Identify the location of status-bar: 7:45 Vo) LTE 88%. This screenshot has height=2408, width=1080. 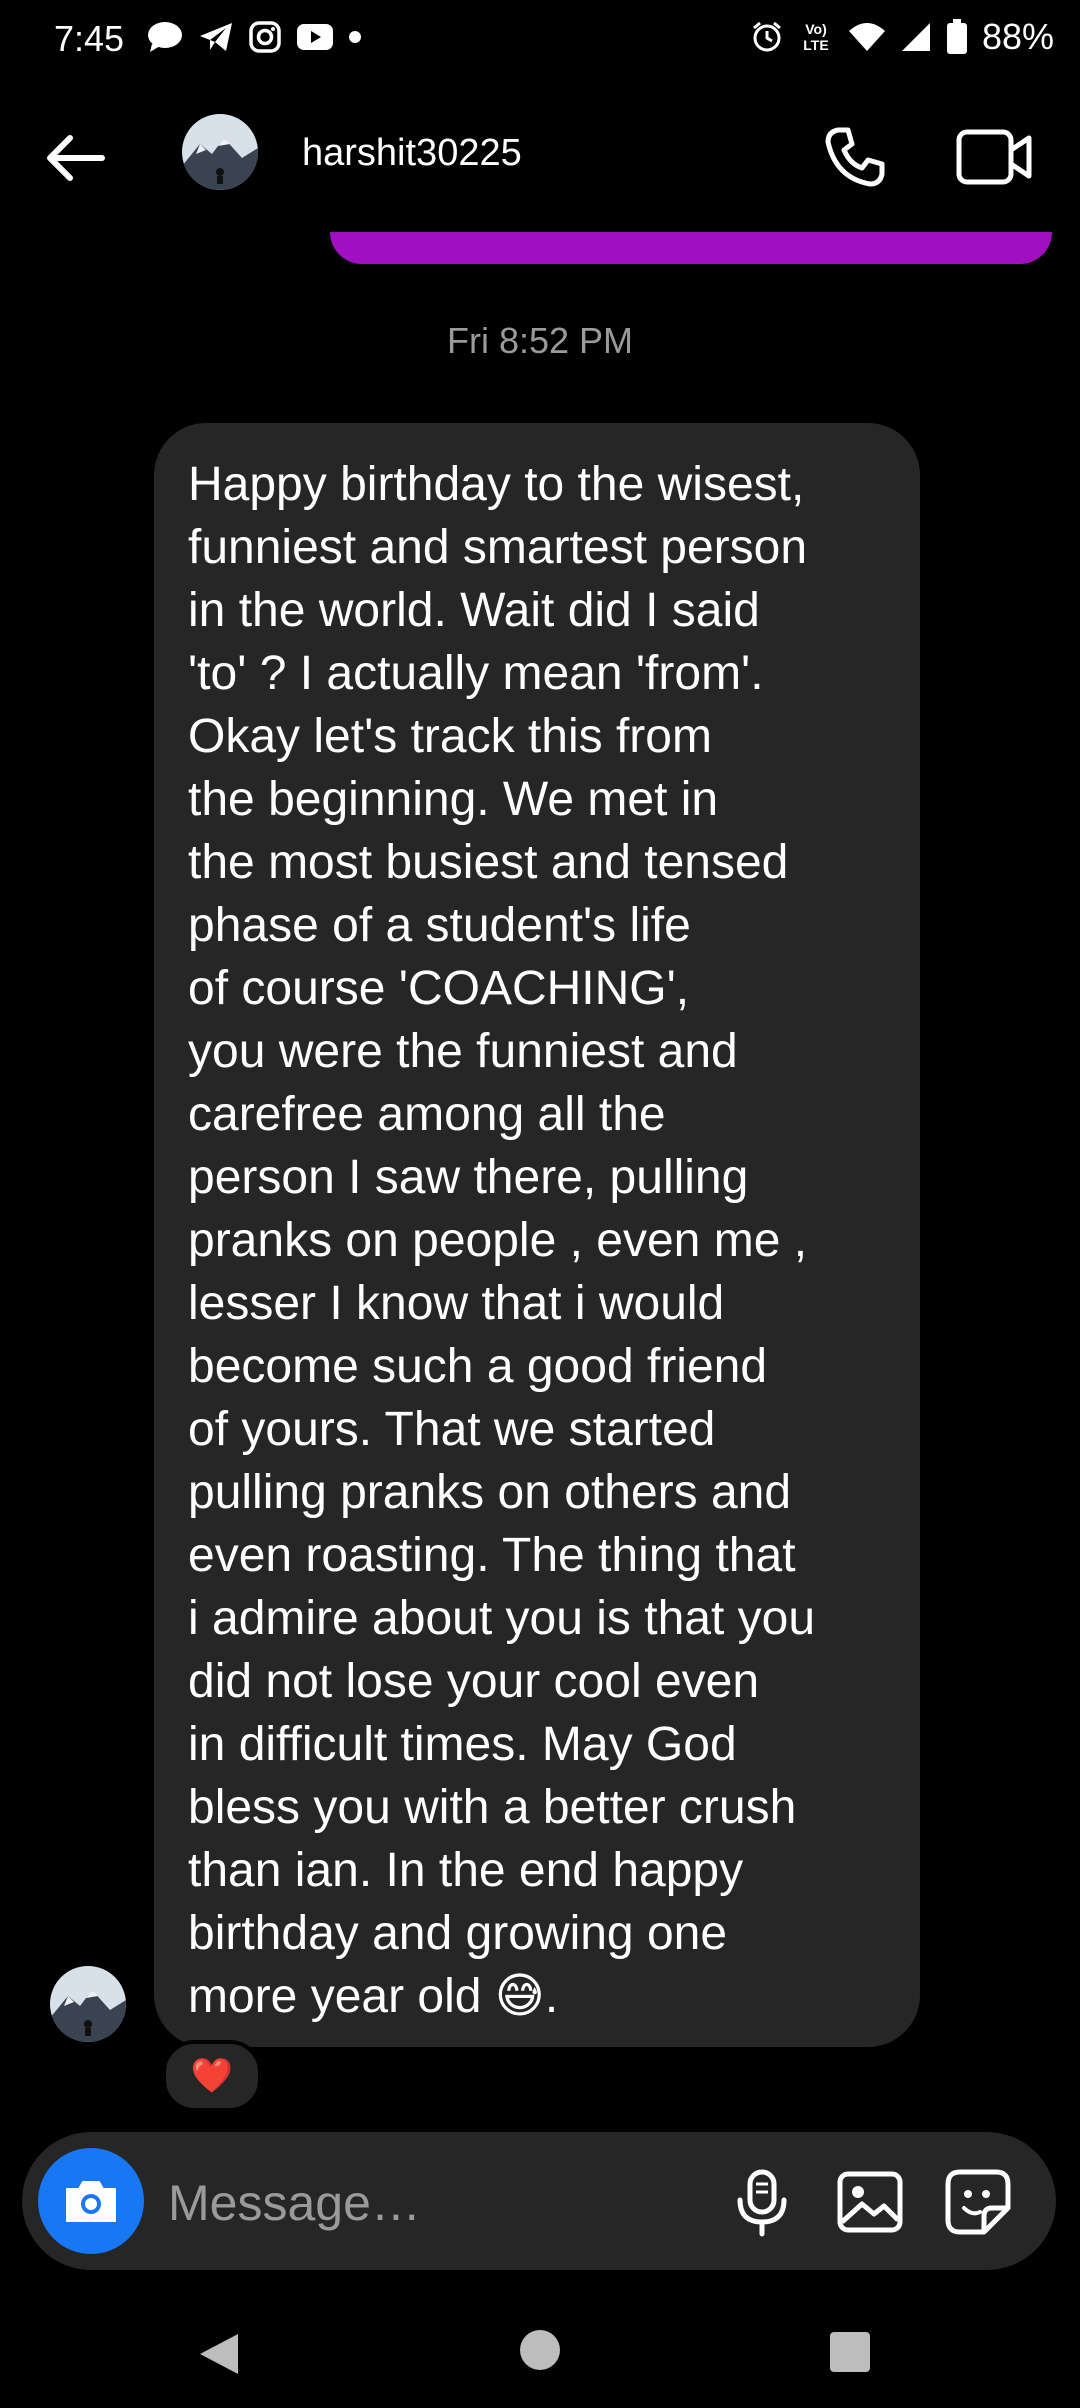
(540, 40).